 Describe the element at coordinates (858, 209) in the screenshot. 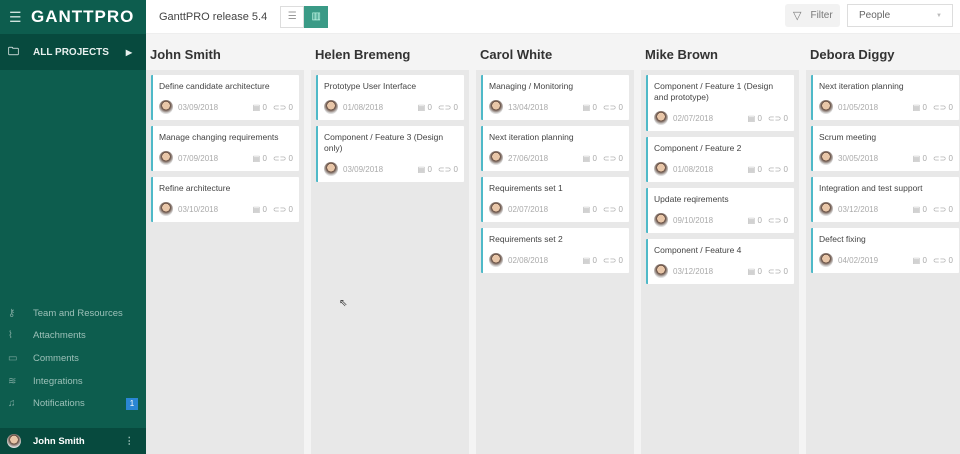

I see `task-date: 03/12/2018` at that location.